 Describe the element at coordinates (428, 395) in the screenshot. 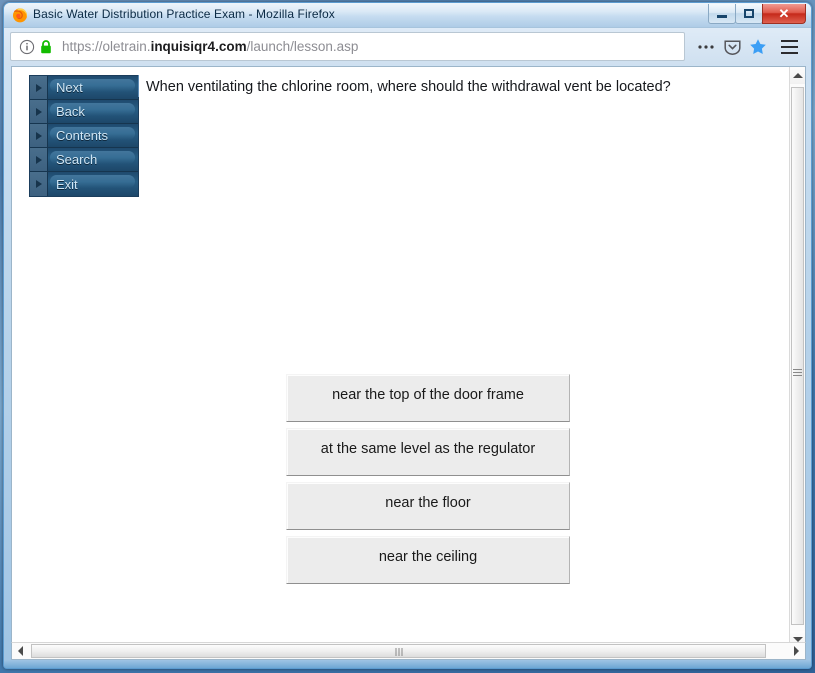

I see `answer-option-1-label: near the top of the door frame` at that location.